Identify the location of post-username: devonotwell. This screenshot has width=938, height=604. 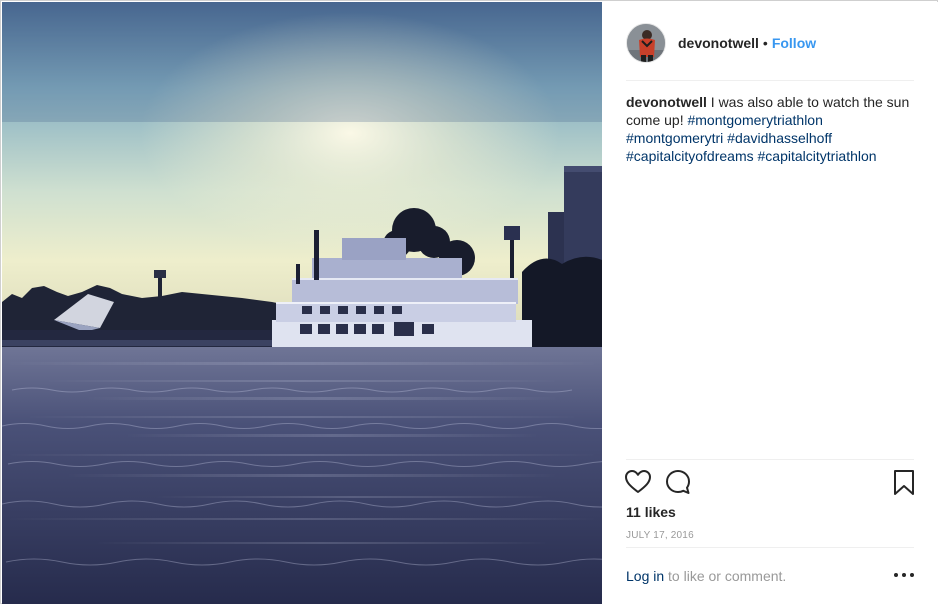
(718, 43).